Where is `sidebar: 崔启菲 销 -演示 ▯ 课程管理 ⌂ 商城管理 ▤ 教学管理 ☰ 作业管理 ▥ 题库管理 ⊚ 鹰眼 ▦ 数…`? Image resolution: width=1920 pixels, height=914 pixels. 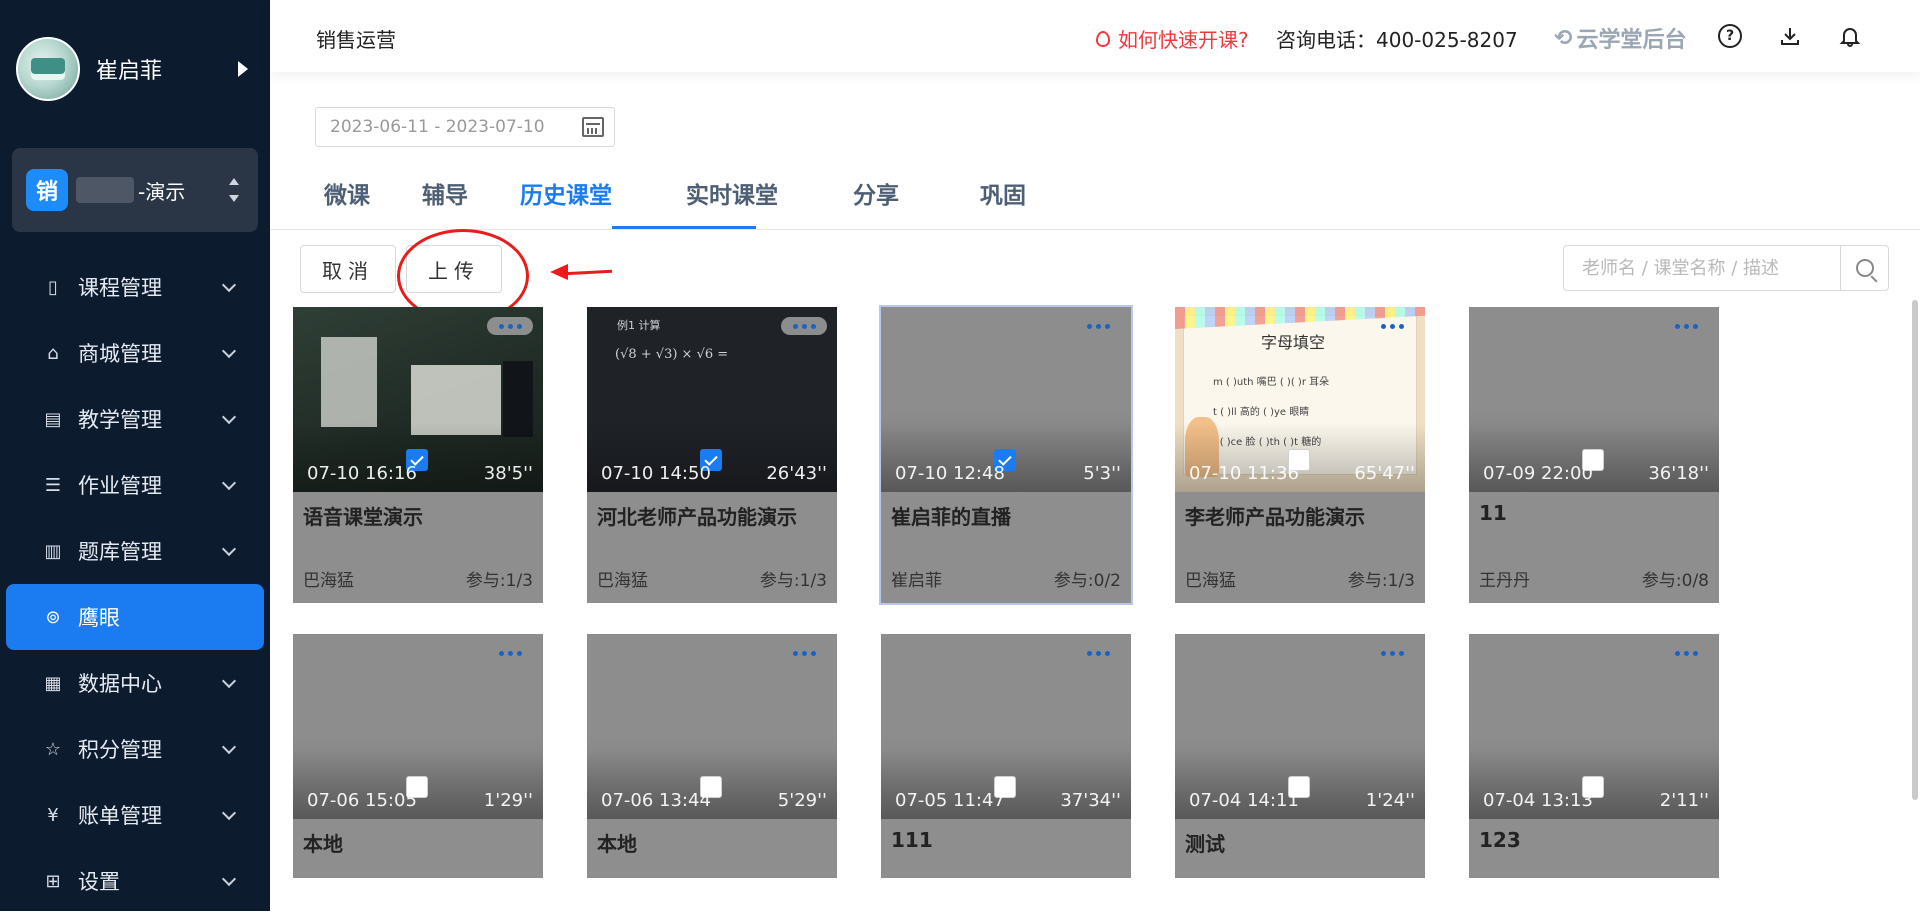
sidebar: 崔启菲 销 -演示 ▯ 课程管理 ⌂ 商城管理 ▤ 教学管理 ☰ 作业管理 ▥ 题库管理 ⊚ 鹰眼 ▦ 数… is located at coordinates (135, 455).